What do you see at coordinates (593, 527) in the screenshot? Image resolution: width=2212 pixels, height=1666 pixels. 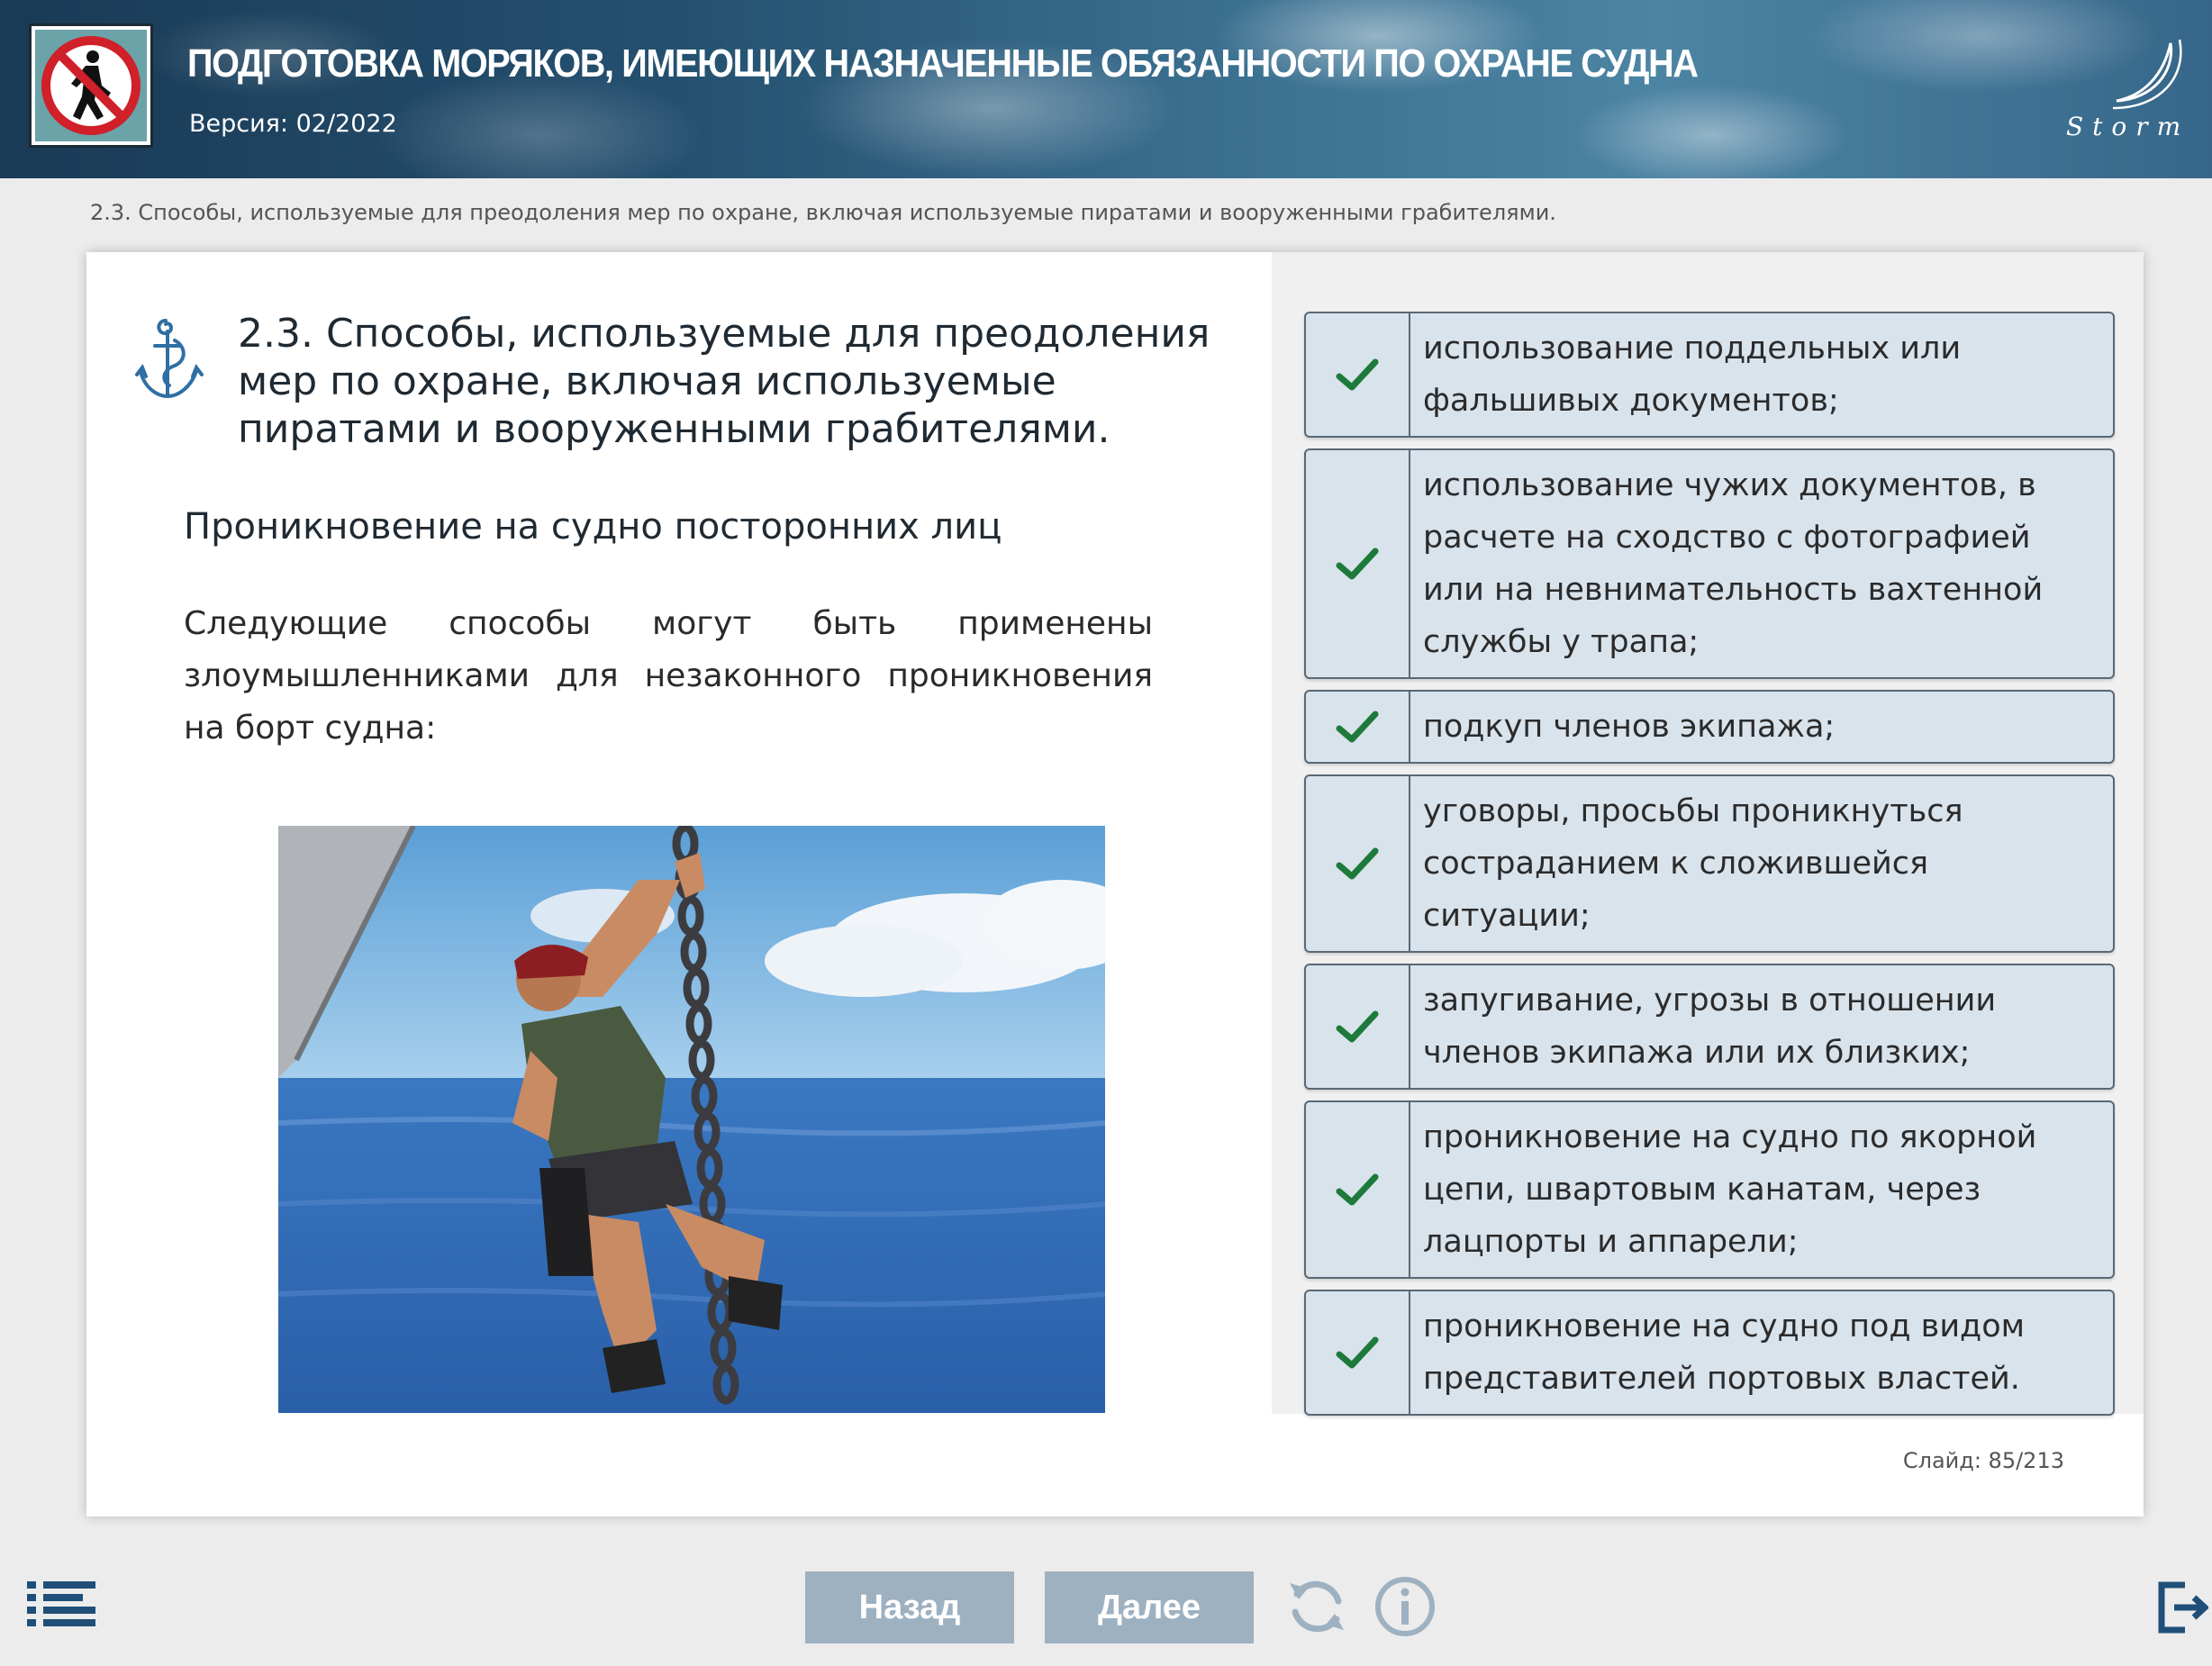 I see `section-heading: Проникновение на судно посторонних лиц` at bounding box center [593, 527].